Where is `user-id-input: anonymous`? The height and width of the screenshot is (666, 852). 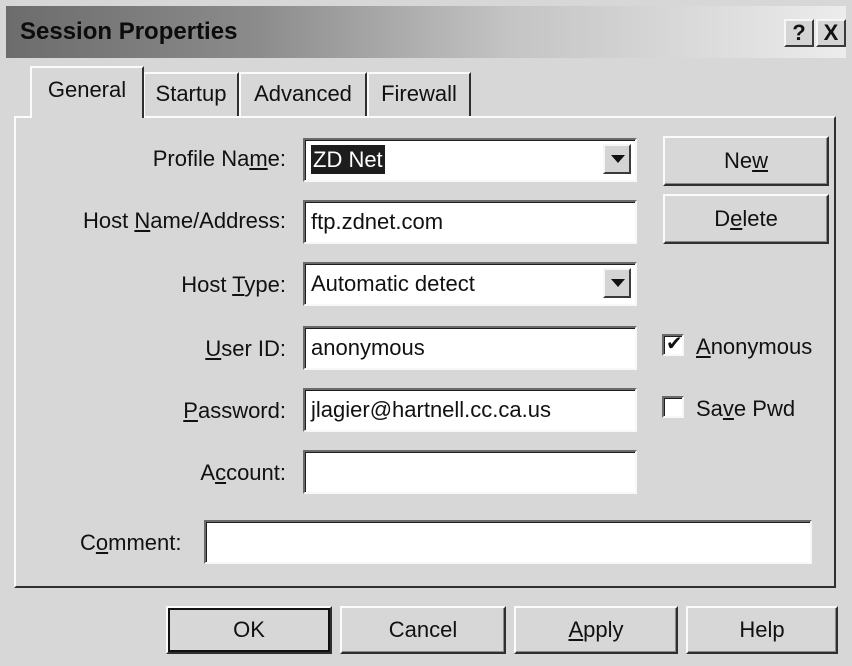 user-id-input: anonymous is located at coordinates (470, 348).